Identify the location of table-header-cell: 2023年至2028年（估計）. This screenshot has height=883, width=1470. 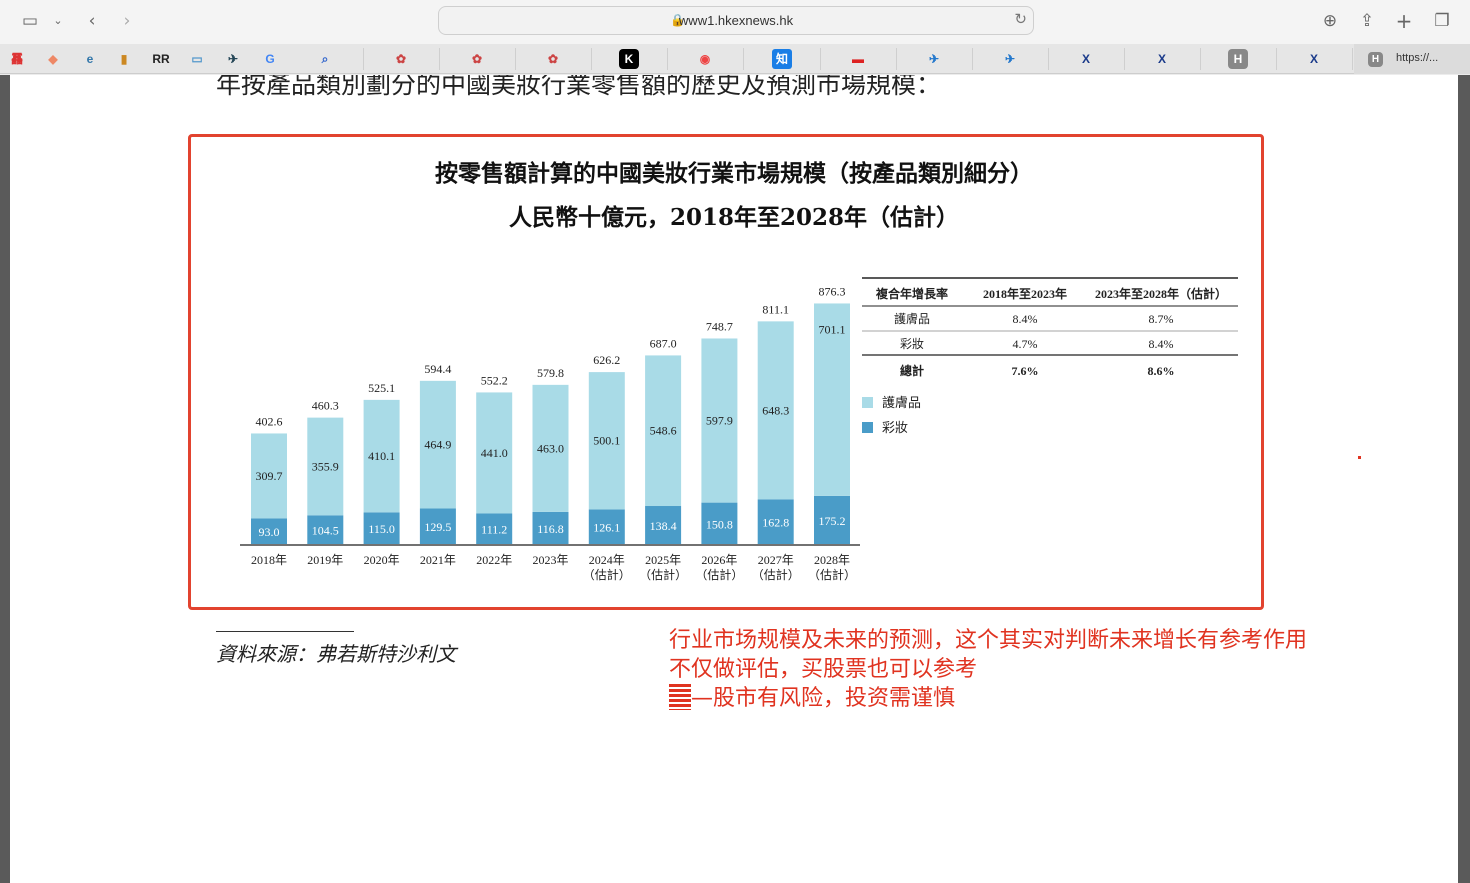
(1161, 293).